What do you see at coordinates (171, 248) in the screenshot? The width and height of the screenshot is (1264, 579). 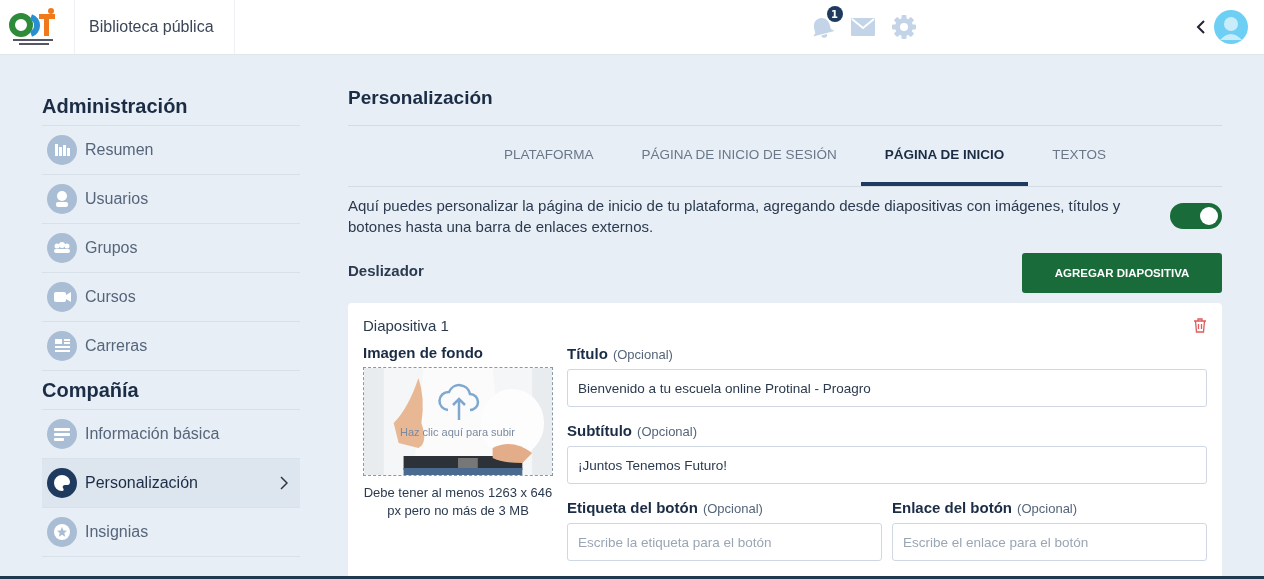 I see `sidebar-item: Grupos` at bounding box center [171, 248].